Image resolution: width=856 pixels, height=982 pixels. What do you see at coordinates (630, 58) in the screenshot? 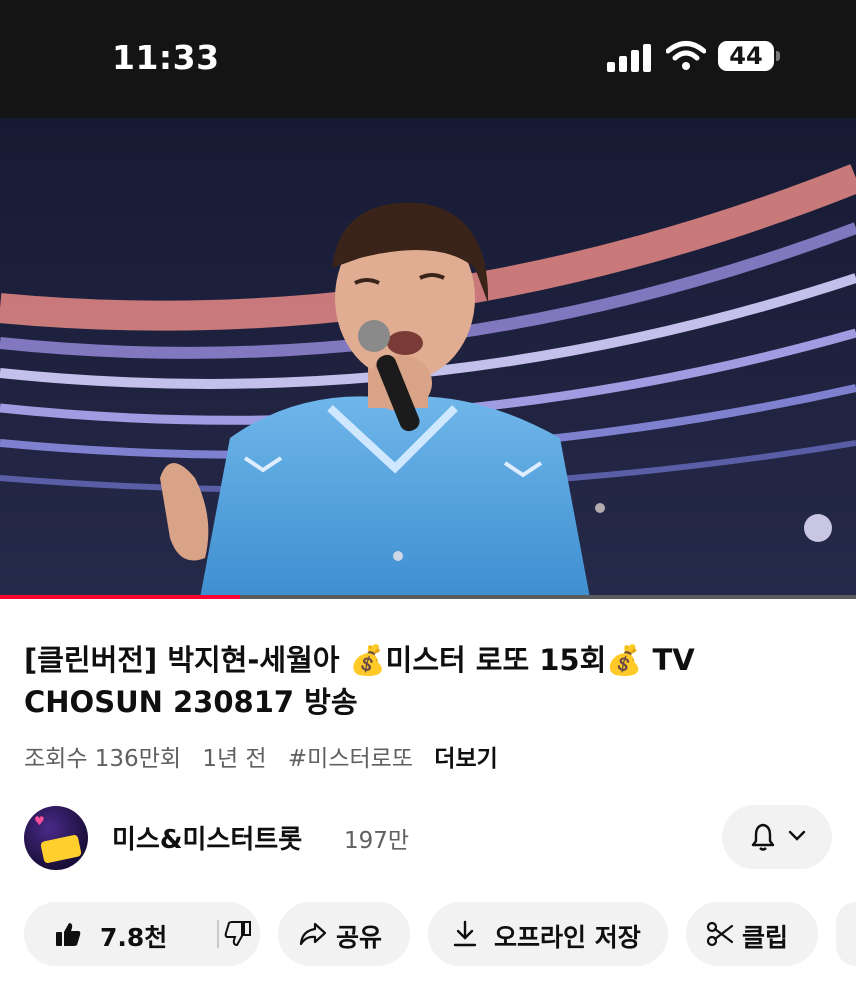
I see `signal-icon` at bounding box center [630, 58].